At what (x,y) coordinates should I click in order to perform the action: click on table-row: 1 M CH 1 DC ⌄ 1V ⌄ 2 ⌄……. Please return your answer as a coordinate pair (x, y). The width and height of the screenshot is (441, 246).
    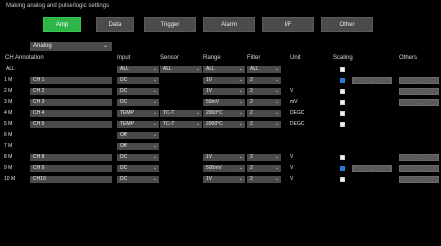
    Looking at the image, I should click on (220, 81).